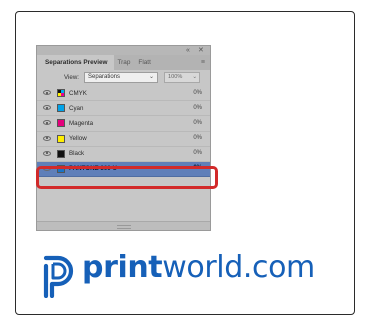  I want to click on collapse-icon: «, so click(188, 50).